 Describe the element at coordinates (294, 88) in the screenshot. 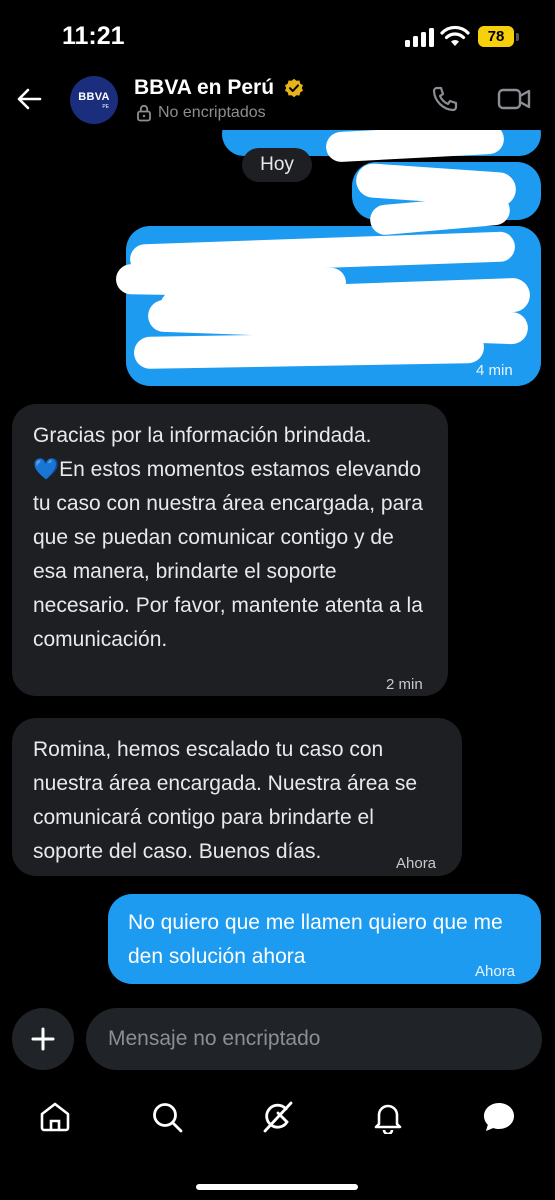

I see `verified-badge-icon` at that location.